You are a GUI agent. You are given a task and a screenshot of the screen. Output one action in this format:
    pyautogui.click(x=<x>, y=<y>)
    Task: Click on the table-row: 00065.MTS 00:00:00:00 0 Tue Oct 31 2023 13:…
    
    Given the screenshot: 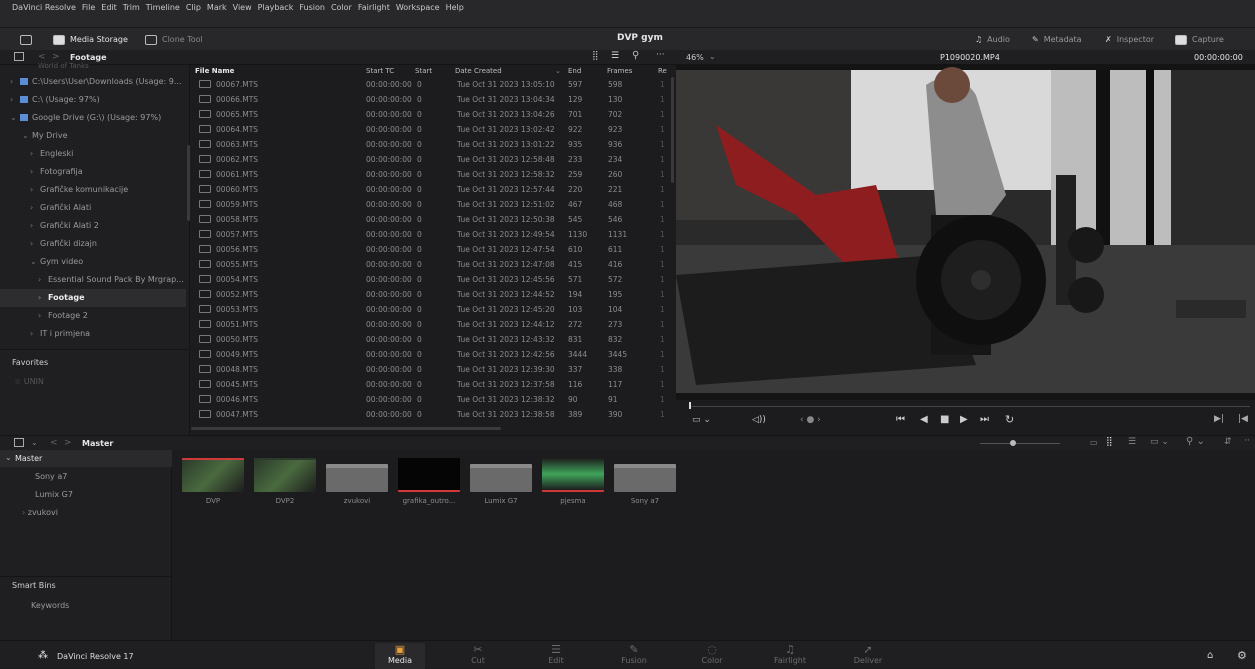 What is the action you would take?
    pyautogui.click(x=433, y=114)
    